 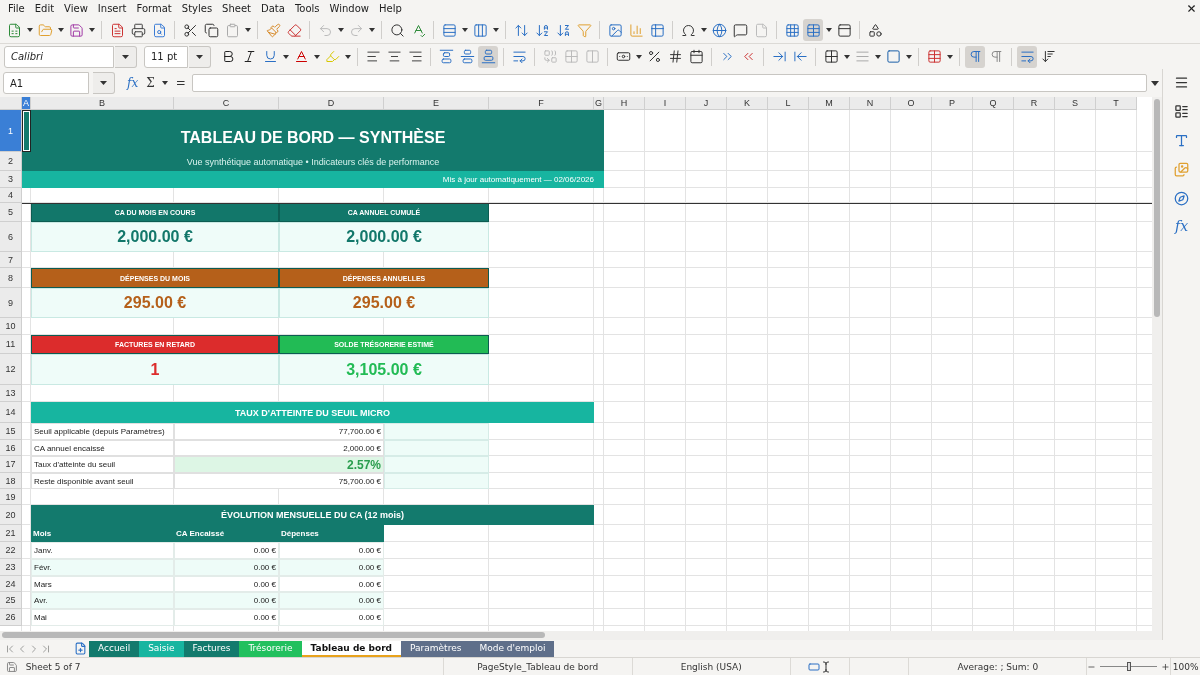 I want to click on row-header: 4, so click(x=11, y=195).